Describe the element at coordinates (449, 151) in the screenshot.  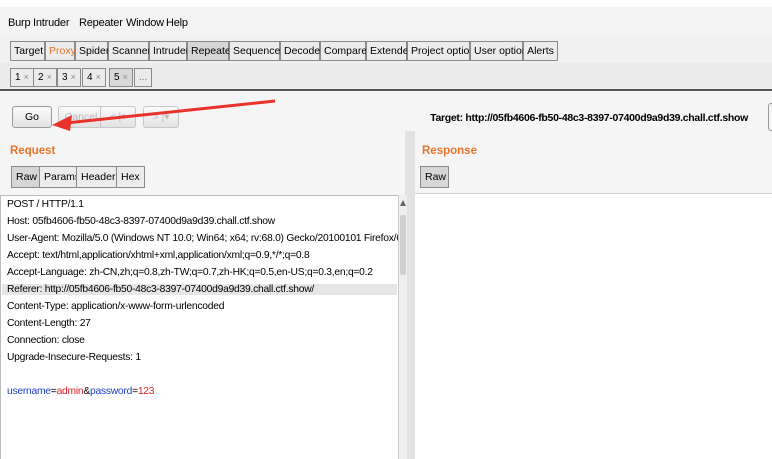
I see `response-title: Response` at that location.